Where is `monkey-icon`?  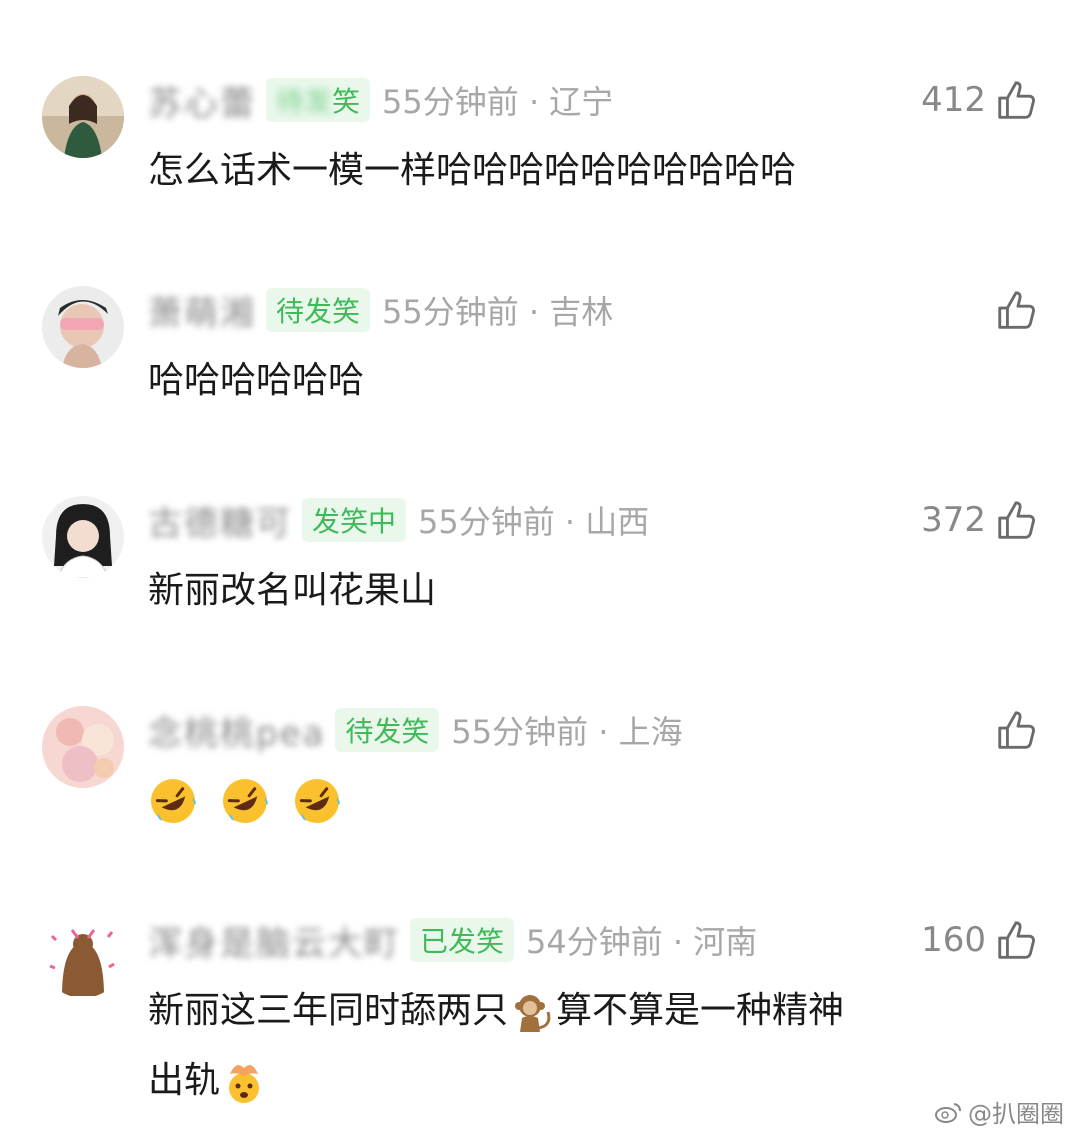
monkey-icon is located at coordinates (533, 1013).